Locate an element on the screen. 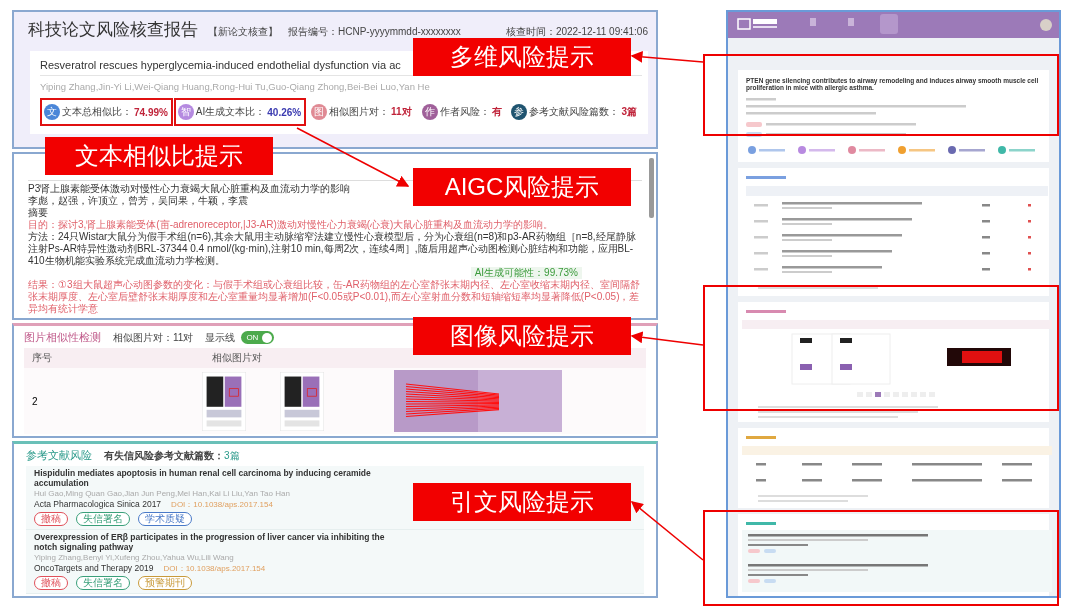  paper-authors: Yiping Zhang,Jin-Yi Li,Wei-Qiang Huang,Rong-Hui Tu,Guo-Qiang Zhong,Bei-Bei Luo,Yan He is located at coordinates (235, 86).